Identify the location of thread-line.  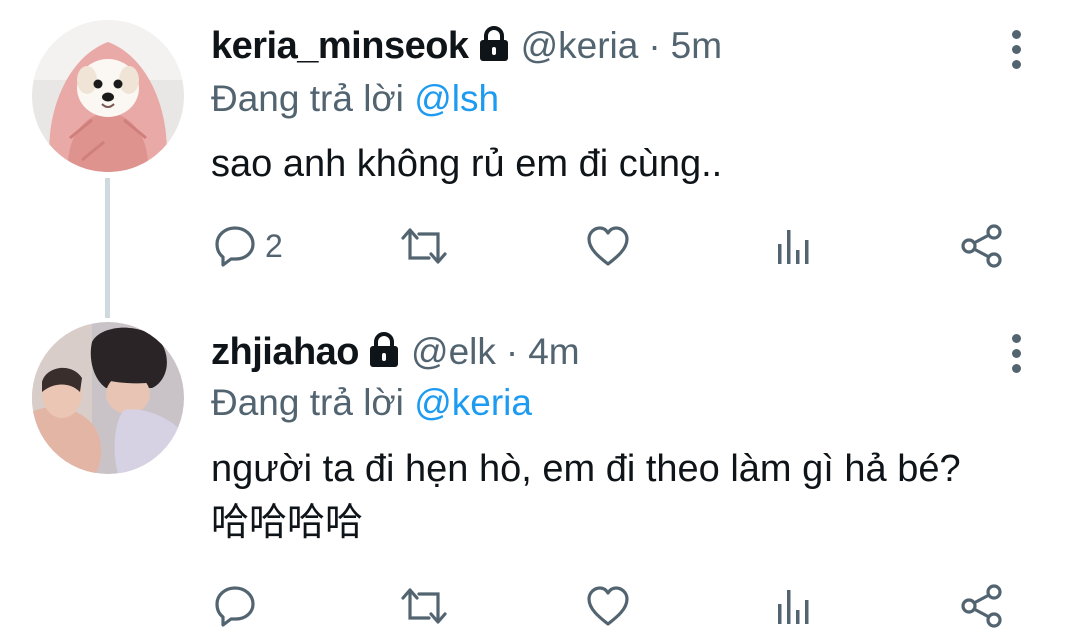
(107, 248).